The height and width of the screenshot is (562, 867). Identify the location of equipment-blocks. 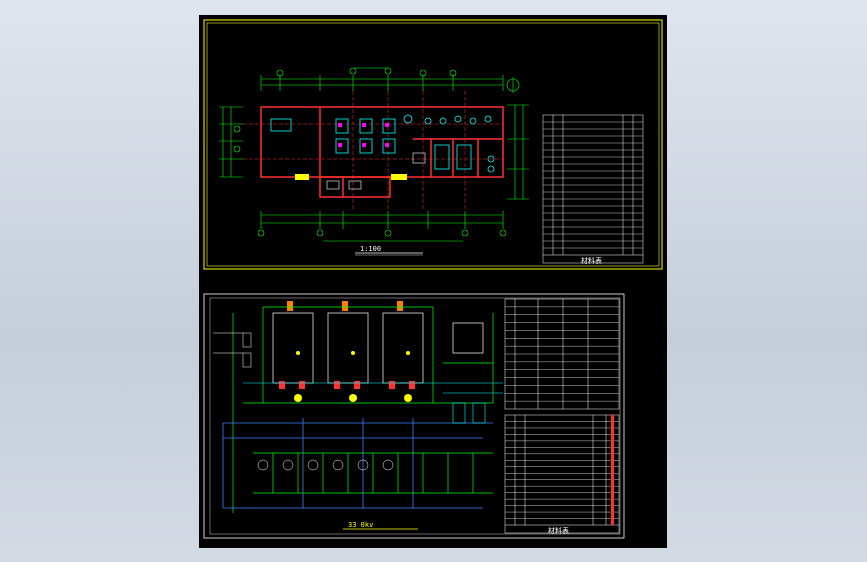
(382, 143).